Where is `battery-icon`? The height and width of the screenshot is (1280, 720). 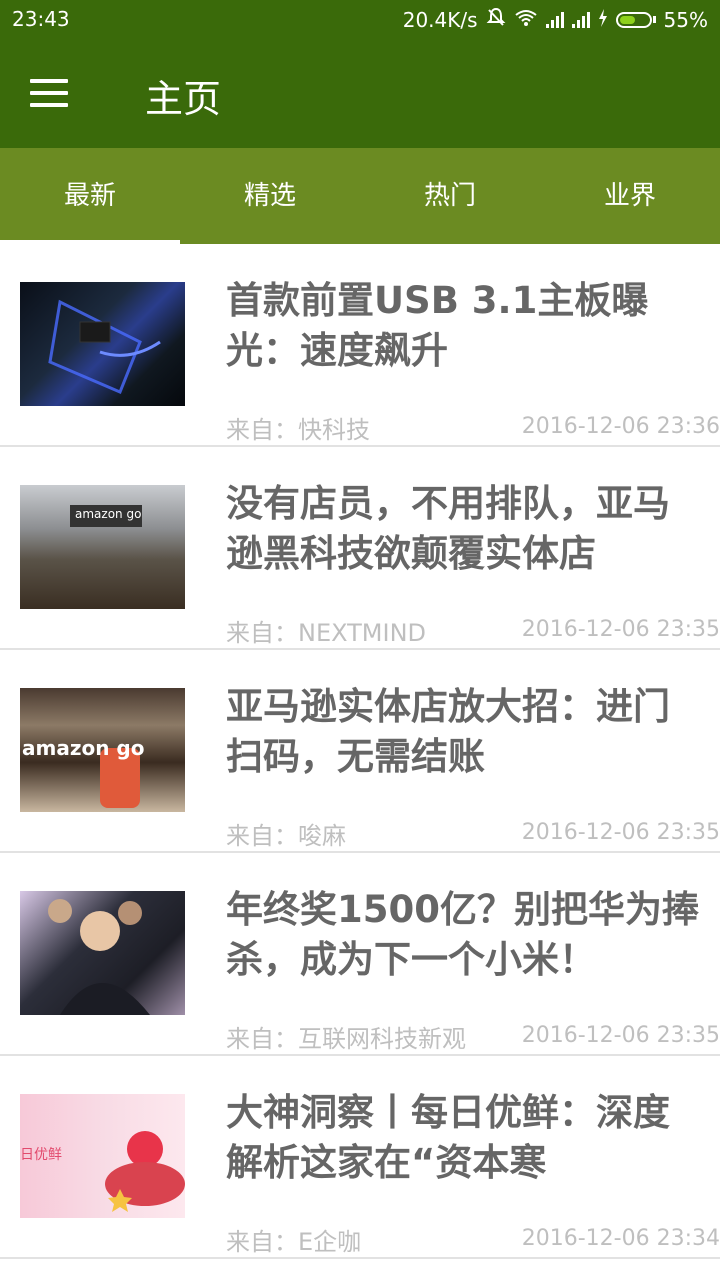 battery-icon is located at coordinates (635, 19).